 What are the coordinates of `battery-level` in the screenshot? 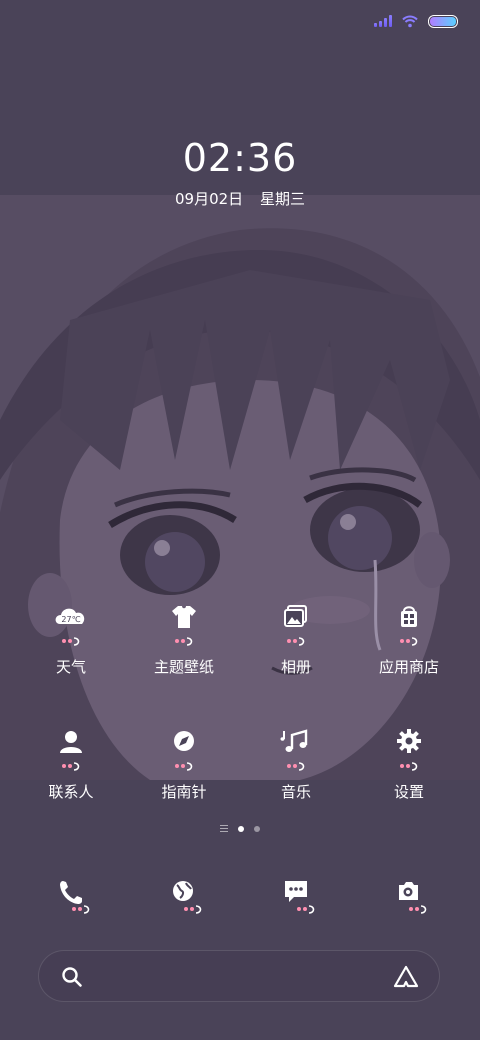 It's located at (443, 21).